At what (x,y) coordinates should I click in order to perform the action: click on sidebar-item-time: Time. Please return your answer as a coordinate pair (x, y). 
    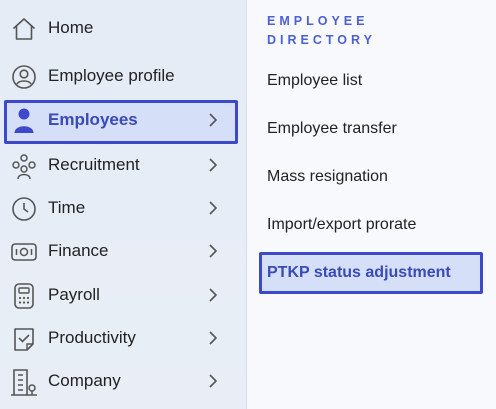
    Looking at the image, I should click on (121, 208).